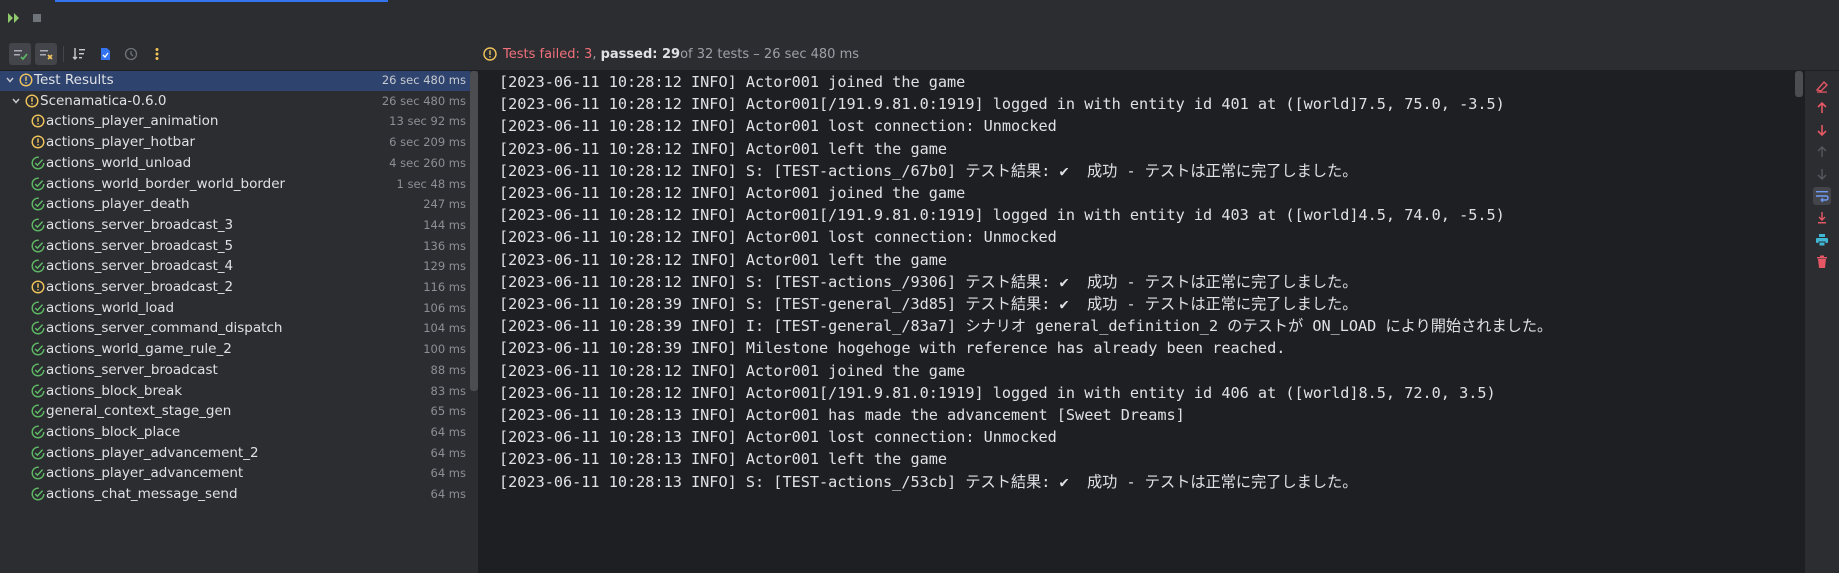 The image size is (1839, 573). I want to click on test-name: actions_world_unload, so click(119, 162).